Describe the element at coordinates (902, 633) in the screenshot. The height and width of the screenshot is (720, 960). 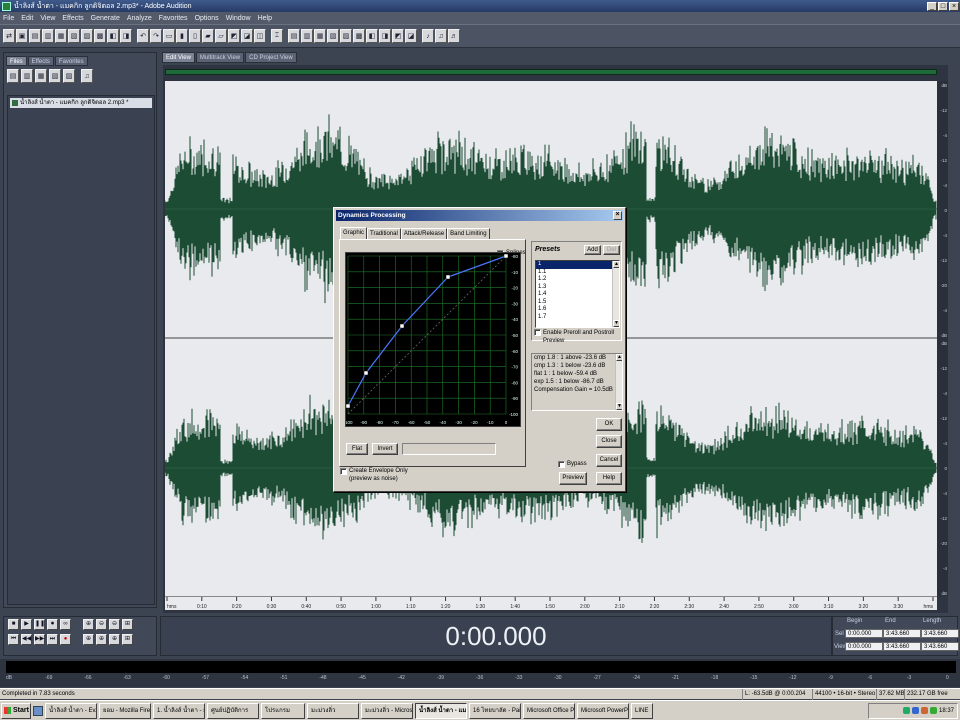
I see `sel-end-field: 3:43.660` at that location.